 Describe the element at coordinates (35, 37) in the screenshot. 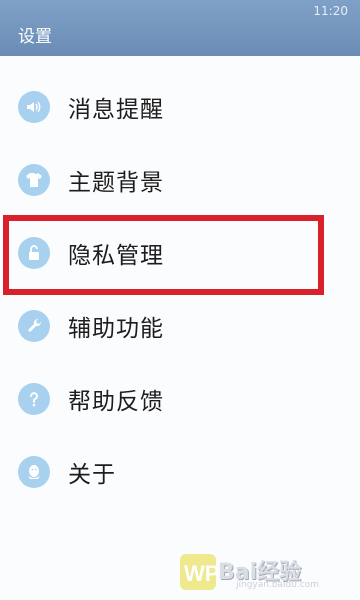

I see `page-title: 设置` at that location.